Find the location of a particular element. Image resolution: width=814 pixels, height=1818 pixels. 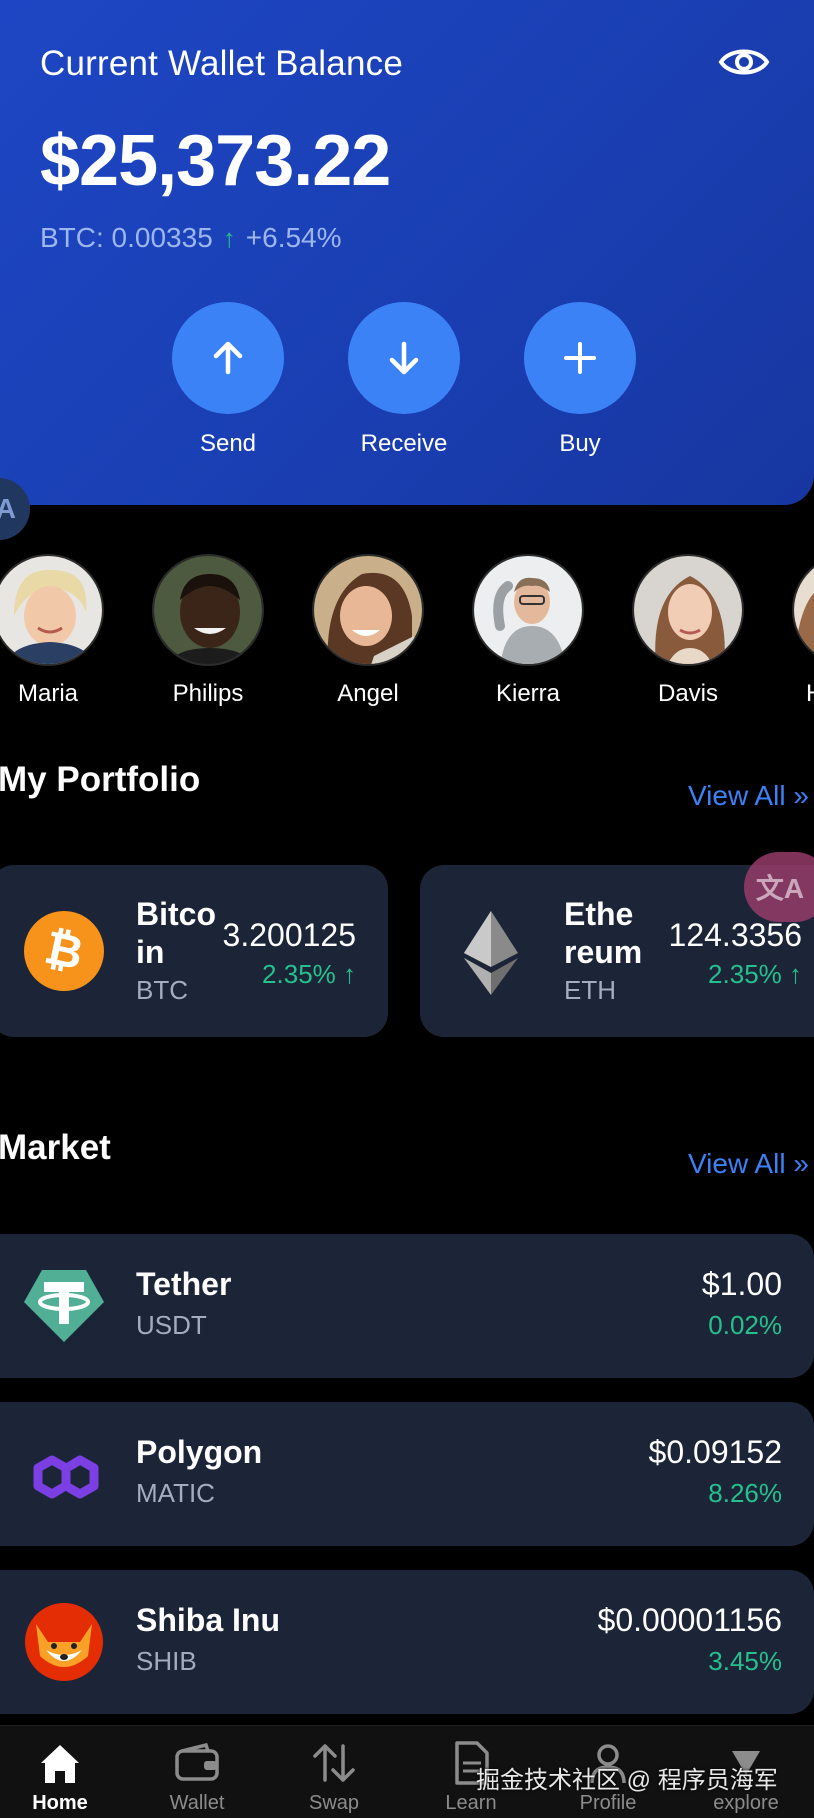

contact-philips: Philips is located at coordinates (208, 631).